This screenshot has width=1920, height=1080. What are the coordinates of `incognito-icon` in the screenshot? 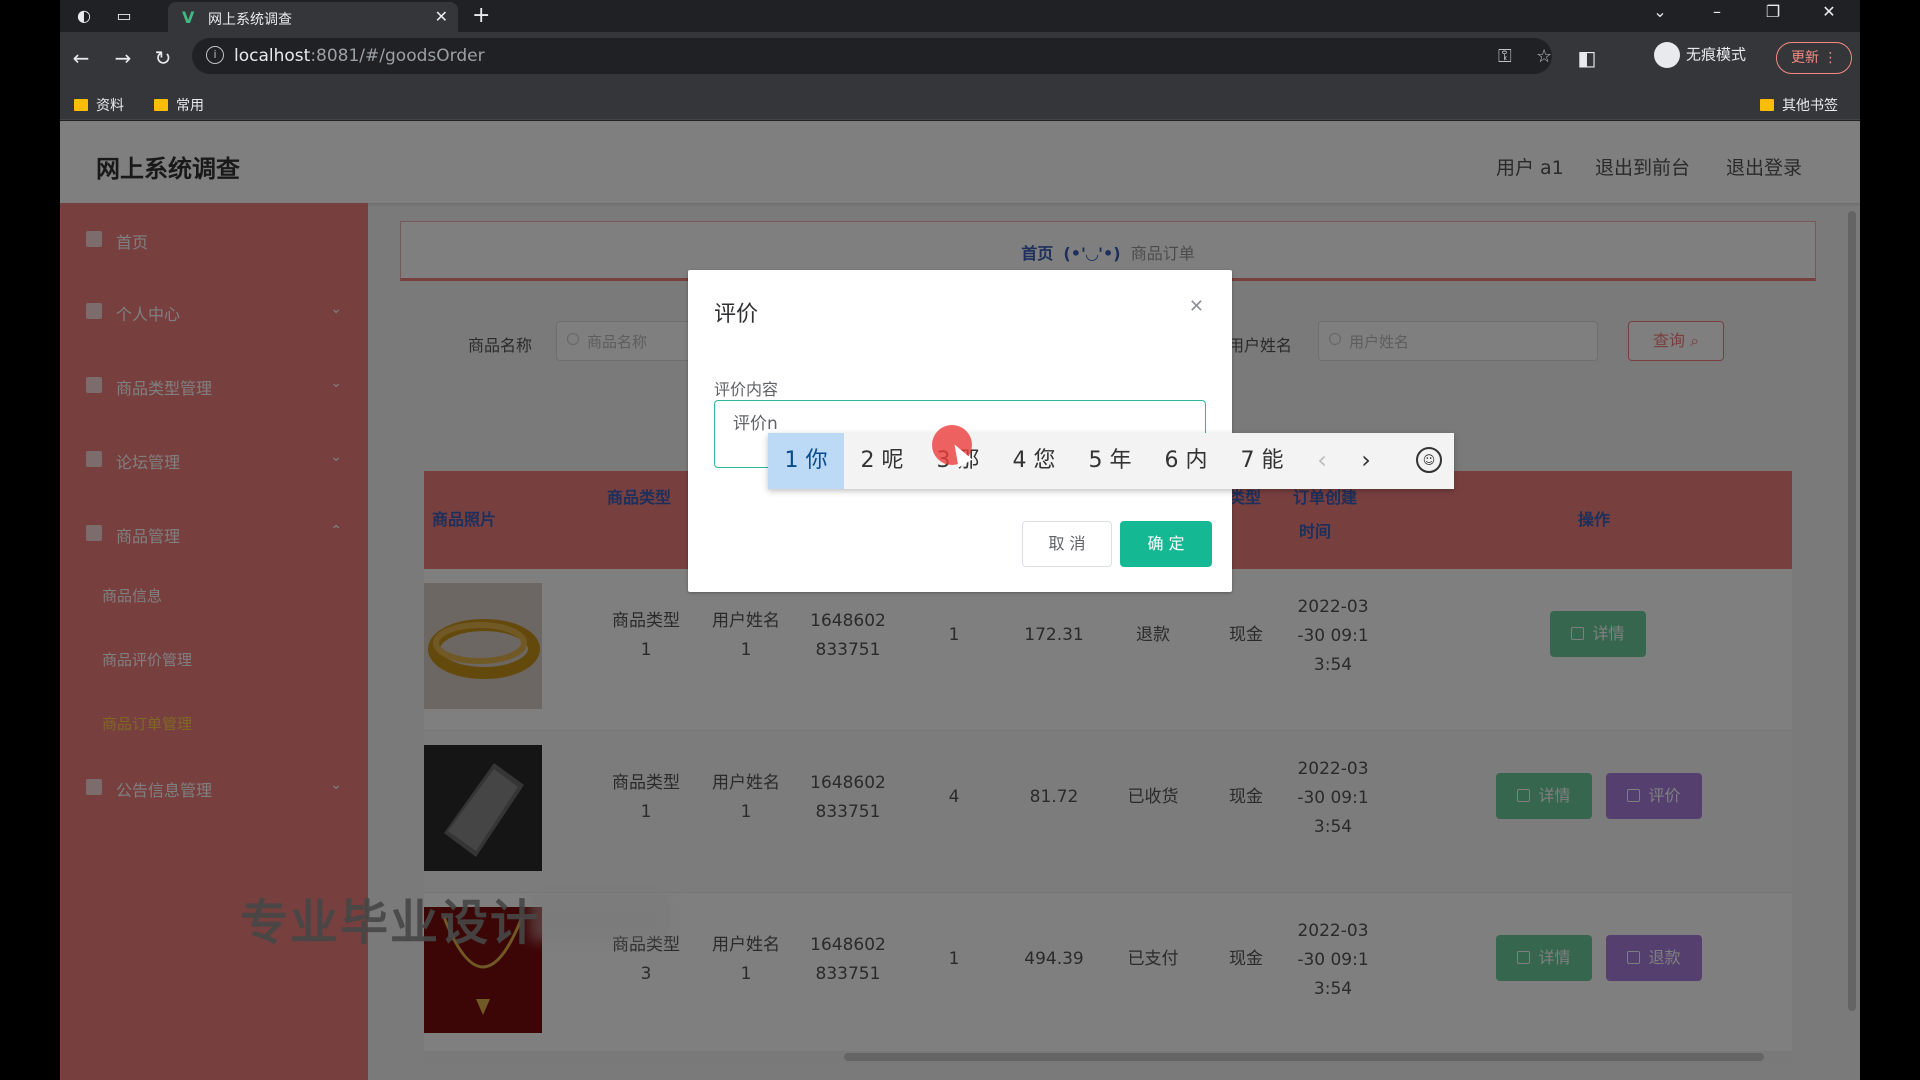 It's located at (1667, 55).